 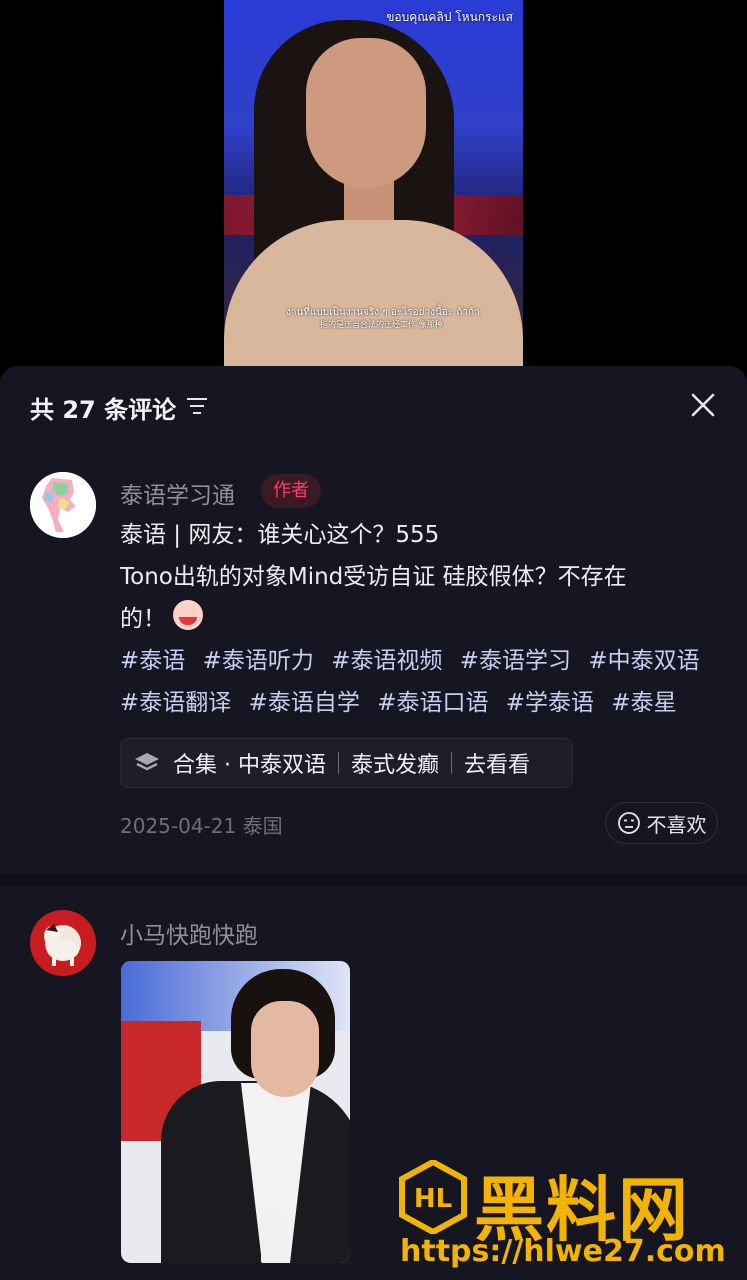 I want to click on hashtag-link: #泰语翻译, so click(x=175, y=703).